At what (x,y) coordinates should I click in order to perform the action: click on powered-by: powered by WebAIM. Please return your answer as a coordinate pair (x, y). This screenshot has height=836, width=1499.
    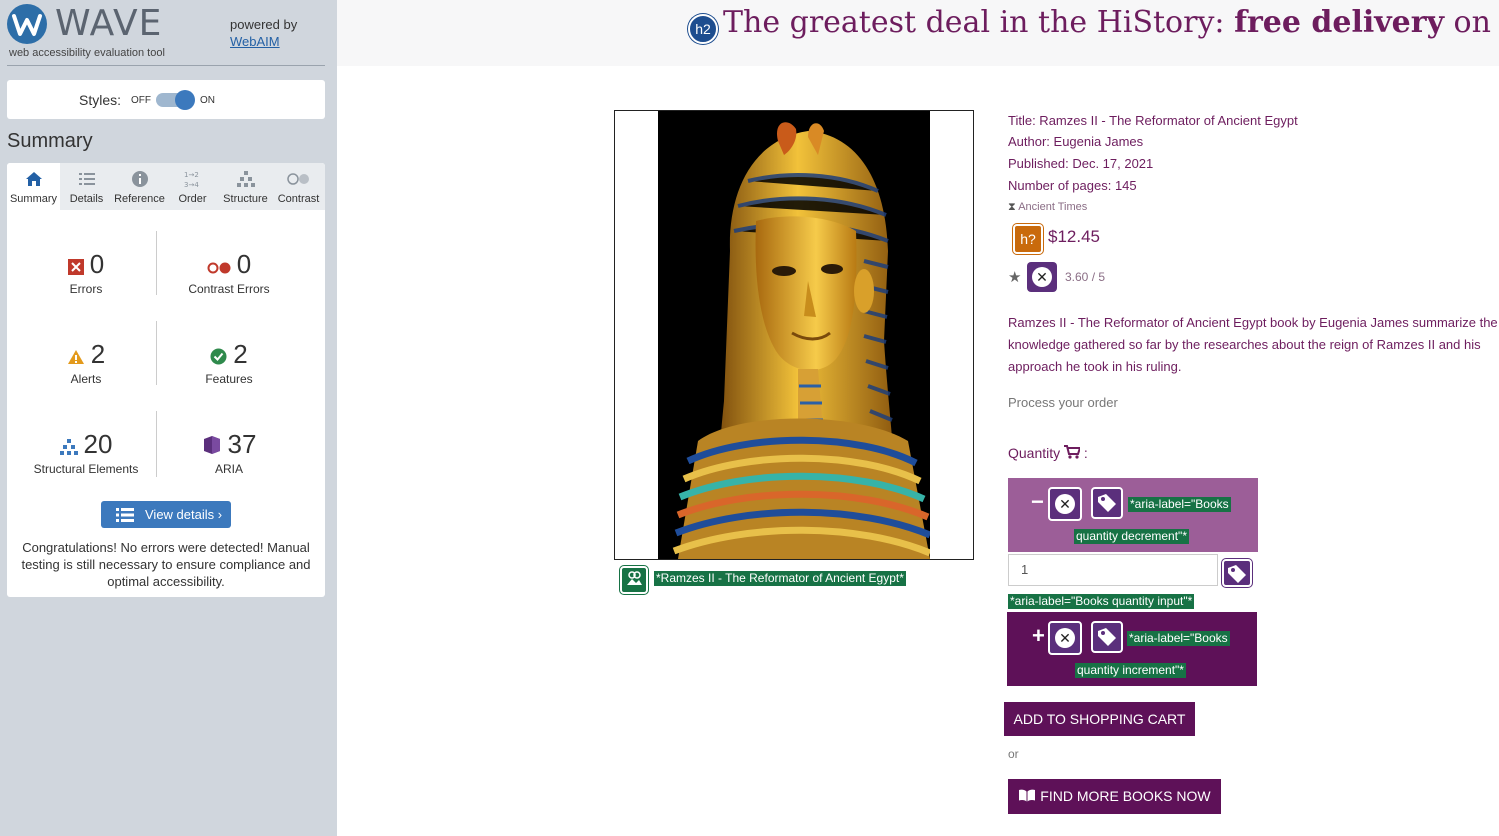
    Looking at the image, I should click on (263, 33).